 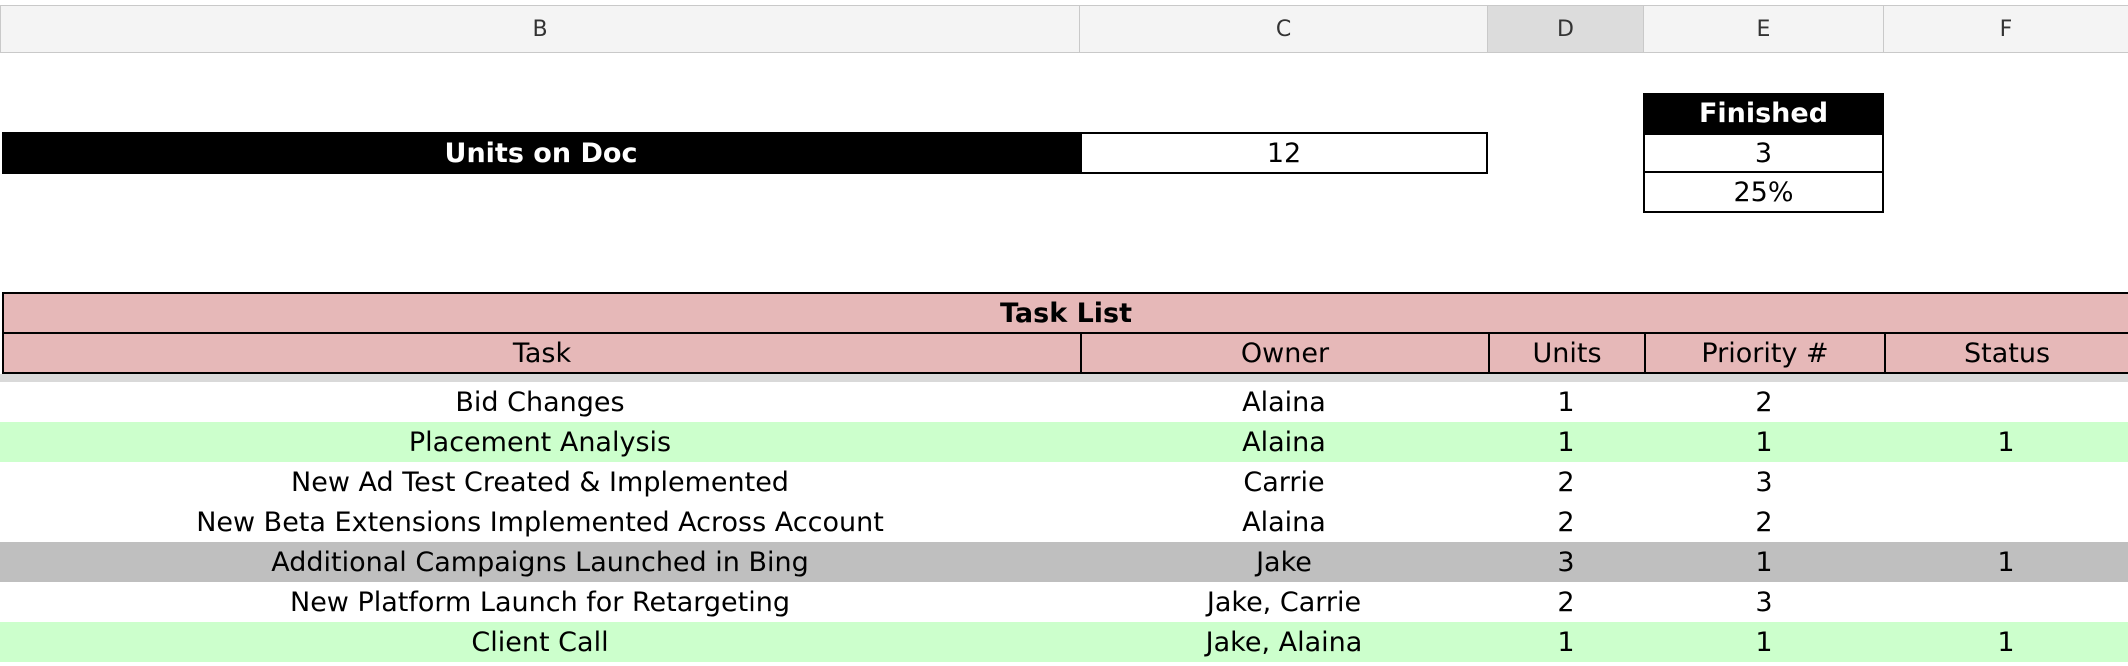 I want to click on cell-task: Placement Analysis, so click(x=540, y=442).